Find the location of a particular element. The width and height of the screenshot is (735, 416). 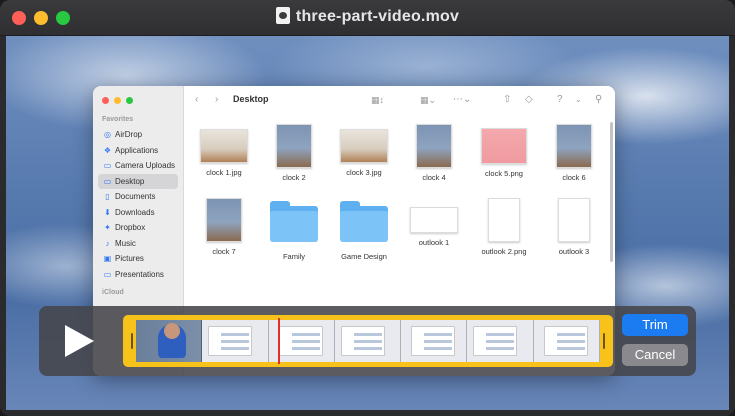

music-icon: ♪ is located at coordinates (107, 243).